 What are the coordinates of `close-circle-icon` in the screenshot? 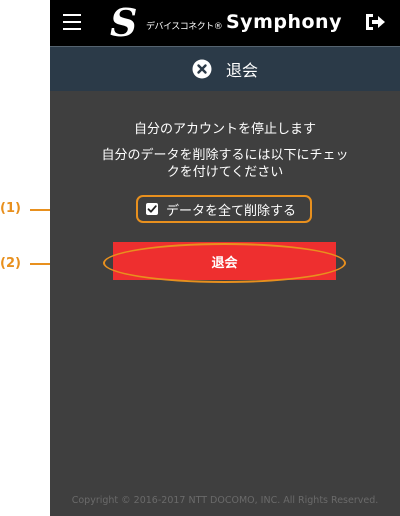 It's located at (202, 69).